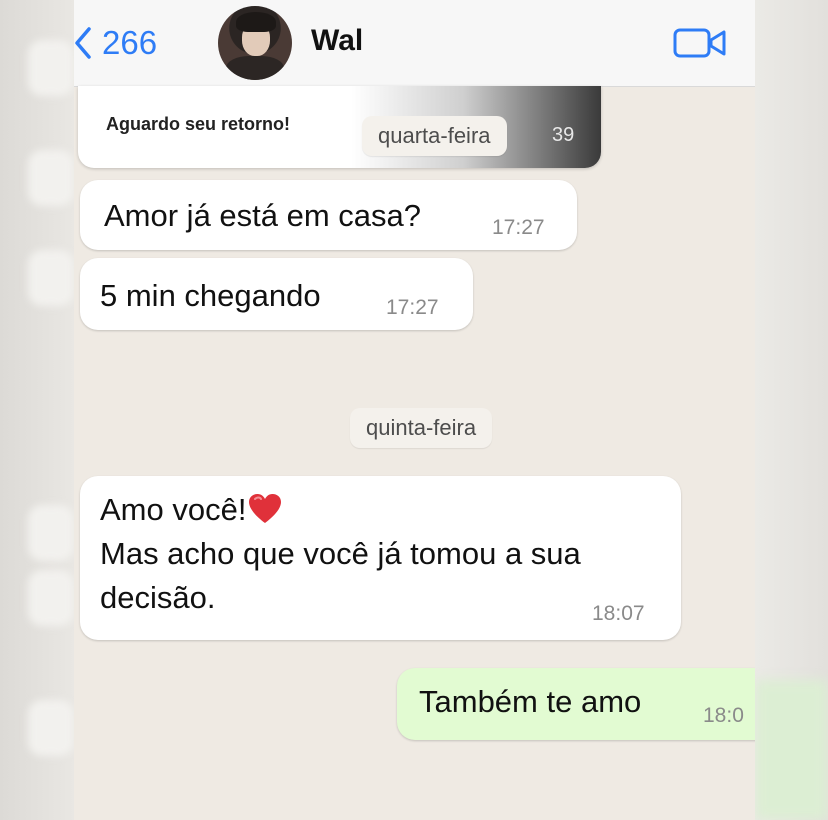 Image resolution: width=828 pixels, height=820 pixels. I want to click on avatar, so click(255, 43).